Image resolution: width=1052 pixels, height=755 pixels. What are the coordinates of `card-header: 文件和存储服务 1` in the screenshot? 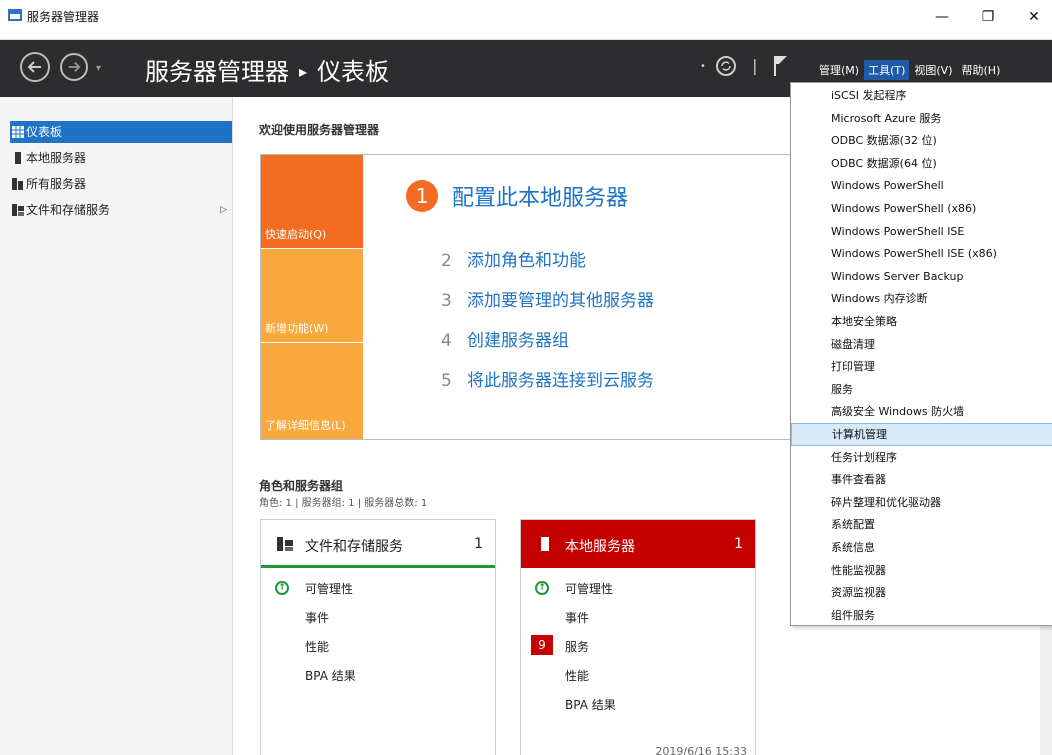 It's located at (378, 544).